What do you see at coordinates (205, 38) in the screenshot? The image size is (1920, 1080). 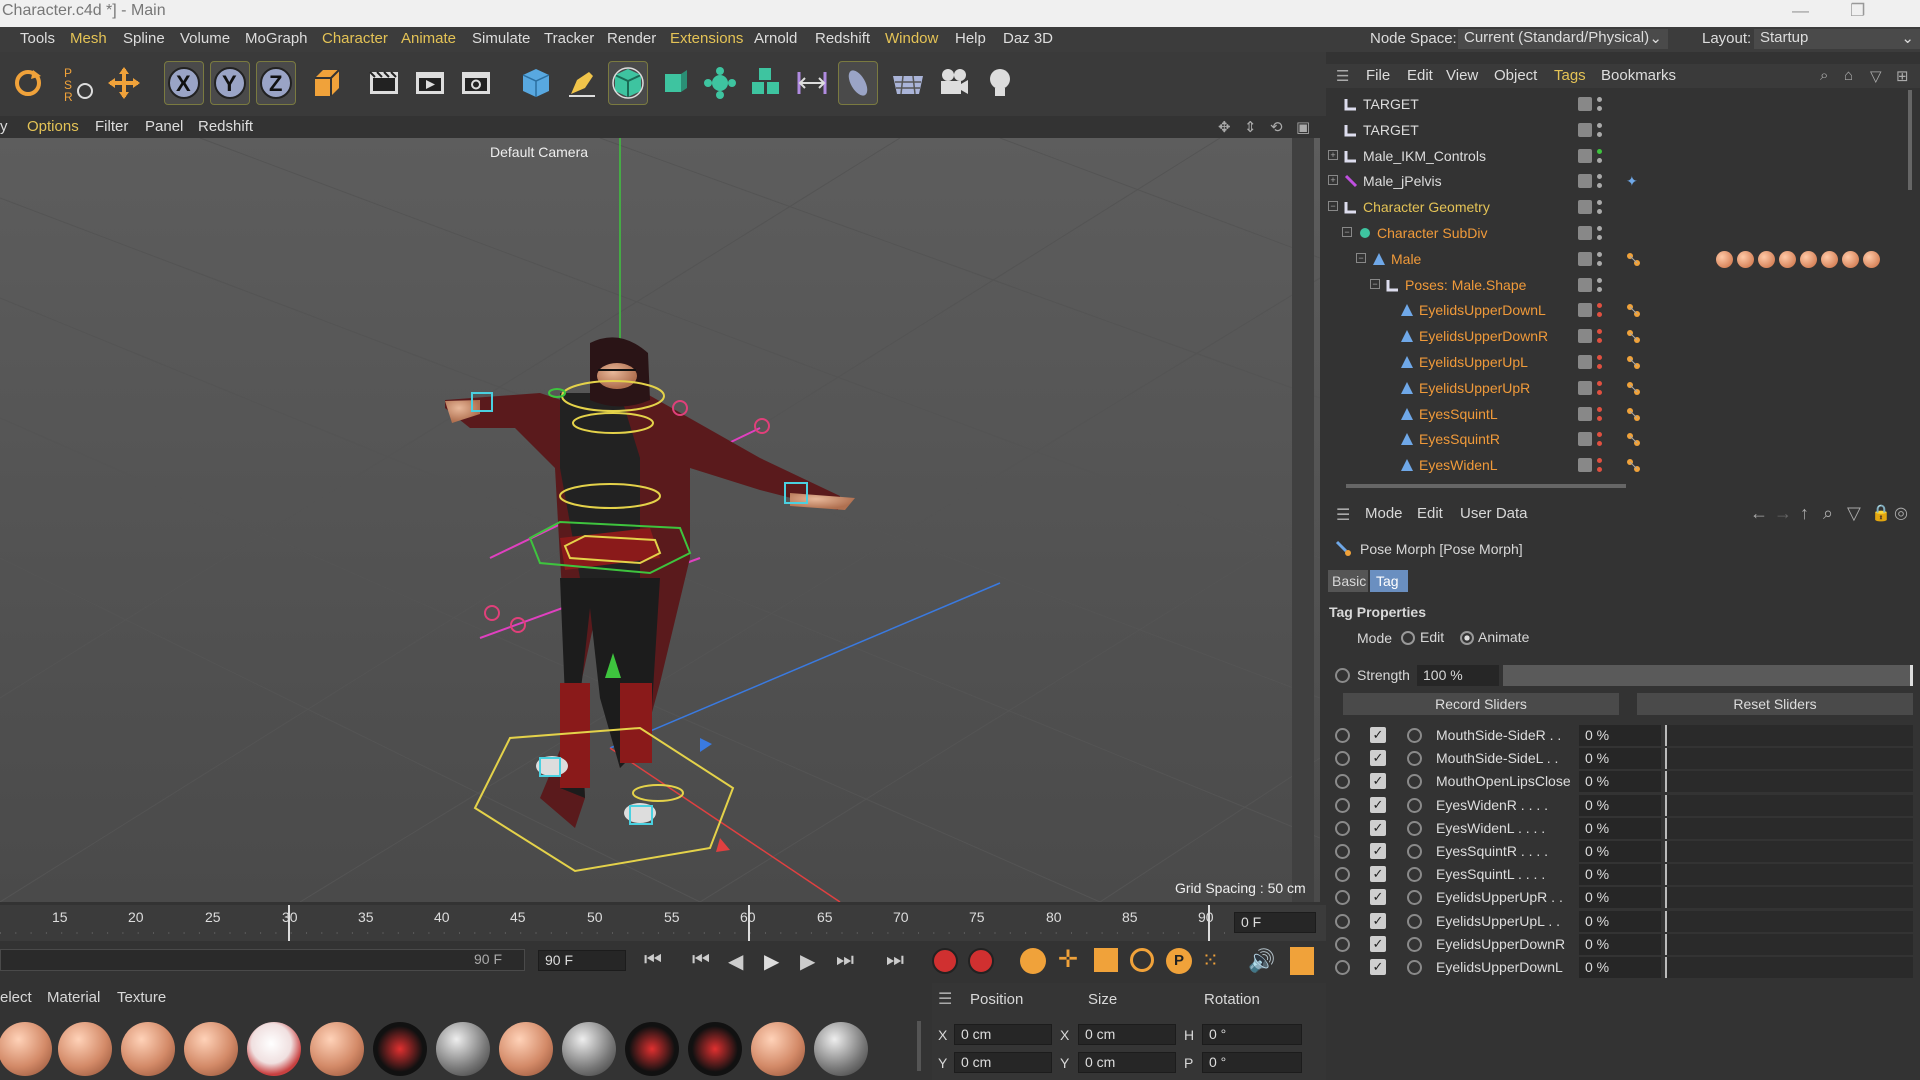 I see `menu-volume: Volume` at bounding box center [205, 38].